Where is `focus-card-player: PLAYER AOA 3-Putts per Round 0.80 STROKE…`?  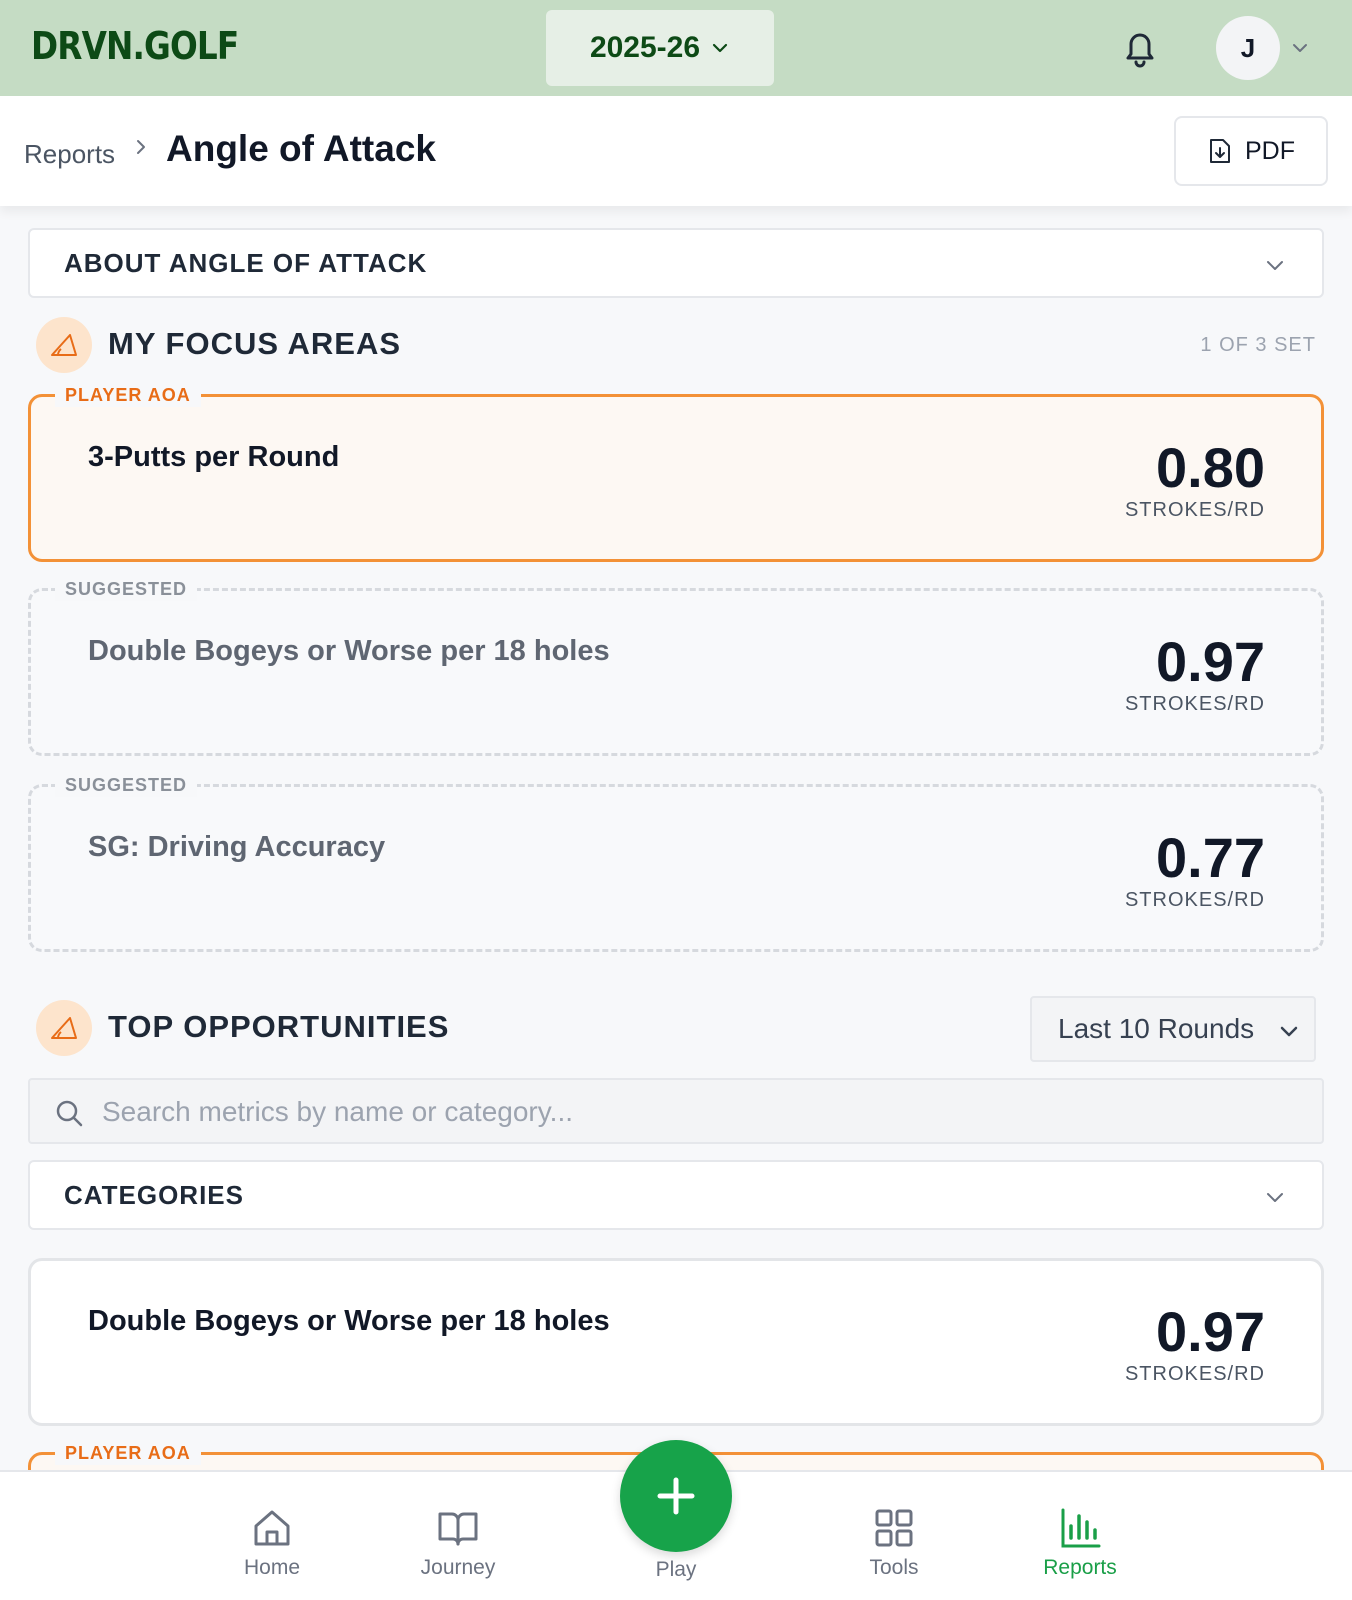 focus-card-player: PLAYER AOA 3-Putts per Round 0.80 STROKE… is located at coordinates (676, 472).